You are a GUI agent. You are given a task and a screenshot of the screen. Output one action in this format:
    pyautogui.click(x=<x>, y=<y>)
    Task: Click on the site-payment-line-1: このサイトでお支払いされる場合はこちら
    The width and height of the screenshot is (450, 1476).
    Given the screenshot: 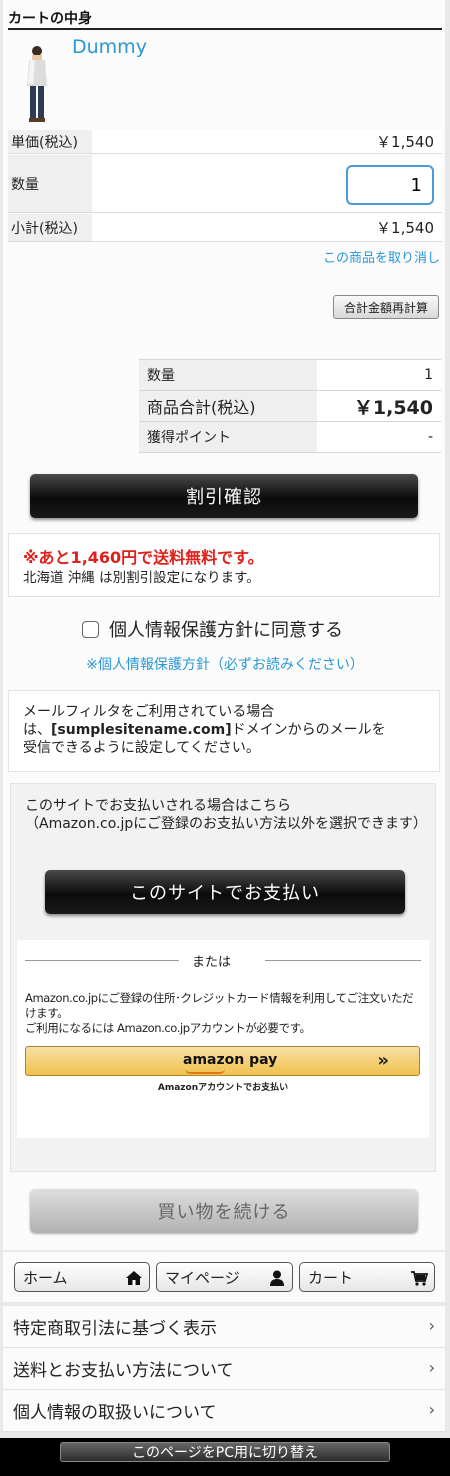 What is the action you would take?
    pyautogui.click(x=158, y=806)
    